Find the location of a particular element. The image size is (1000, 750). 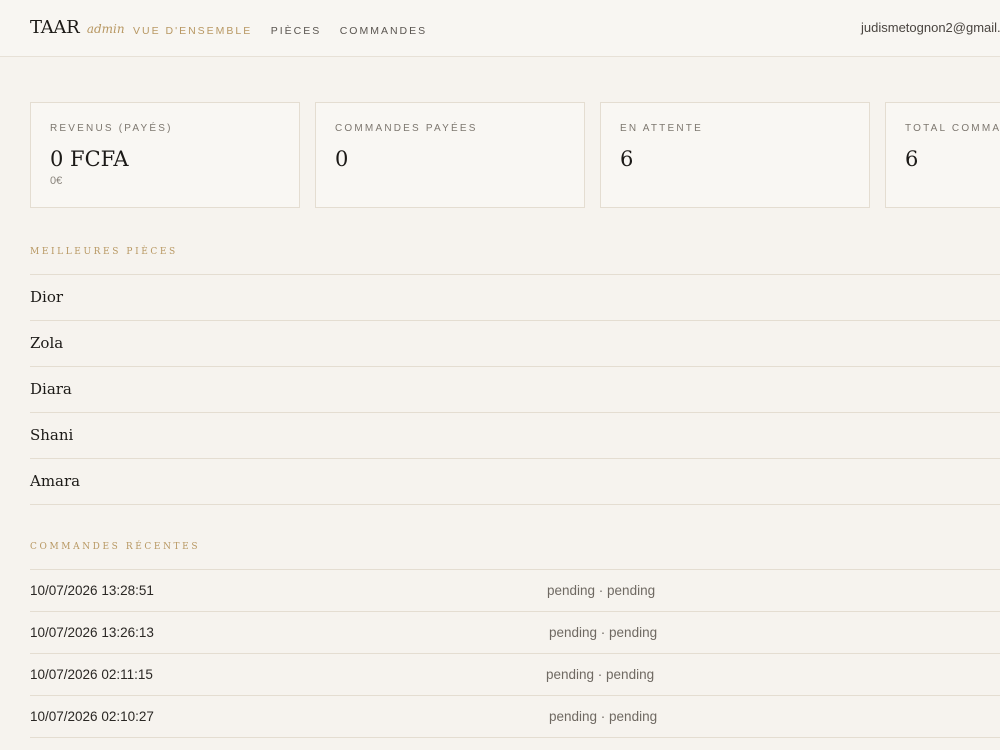

list-item: Shani is located at coordinates (515, 435).